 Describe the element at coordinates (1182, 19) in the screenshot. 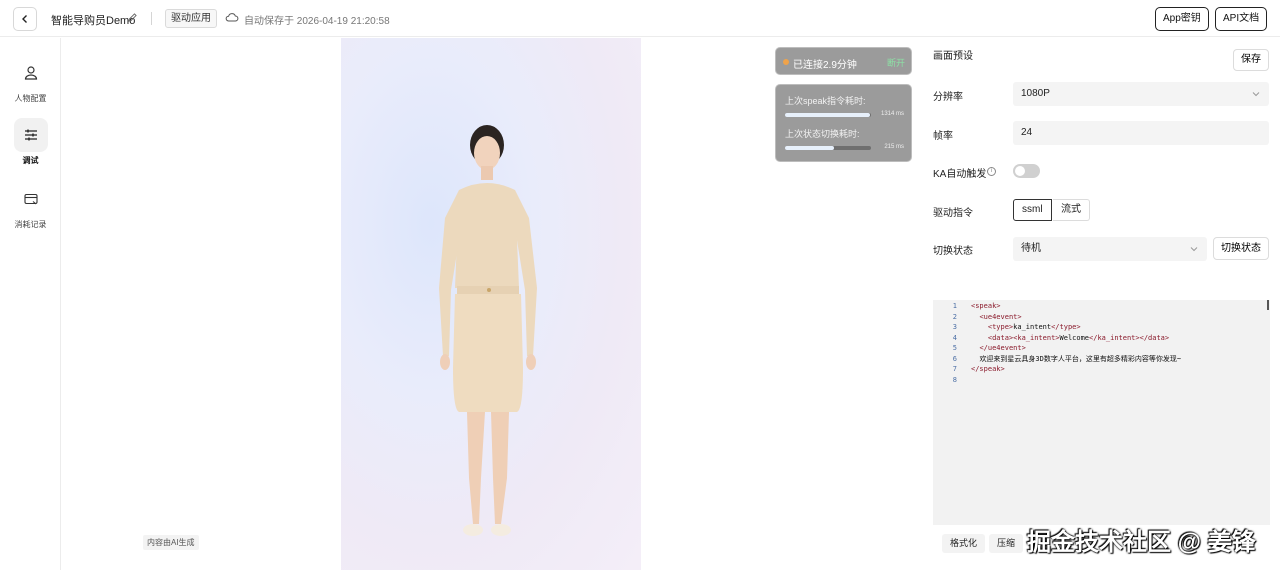

I see `app-secret-button: App密钥` at that location.